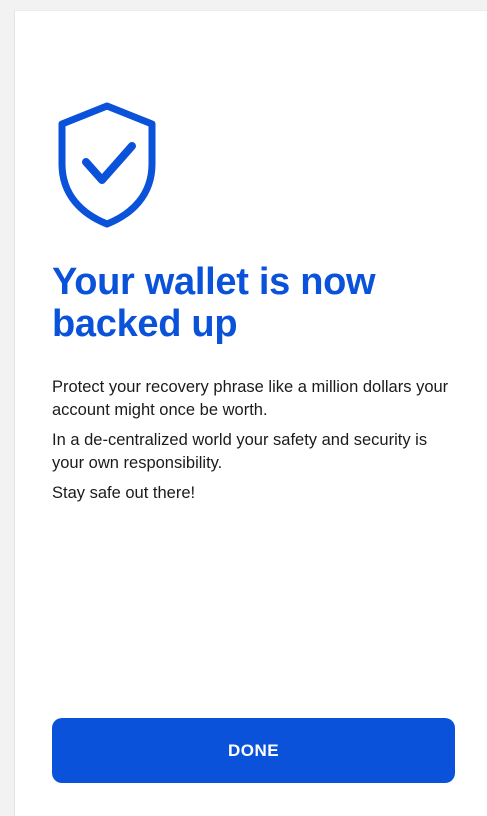 The width and height of the screenshot is (487, 816). What do you see at coordinates (214, 303) in the screenshot?
I see `page-title: Your wallet is now backed up` at bounding box center [214, 303].